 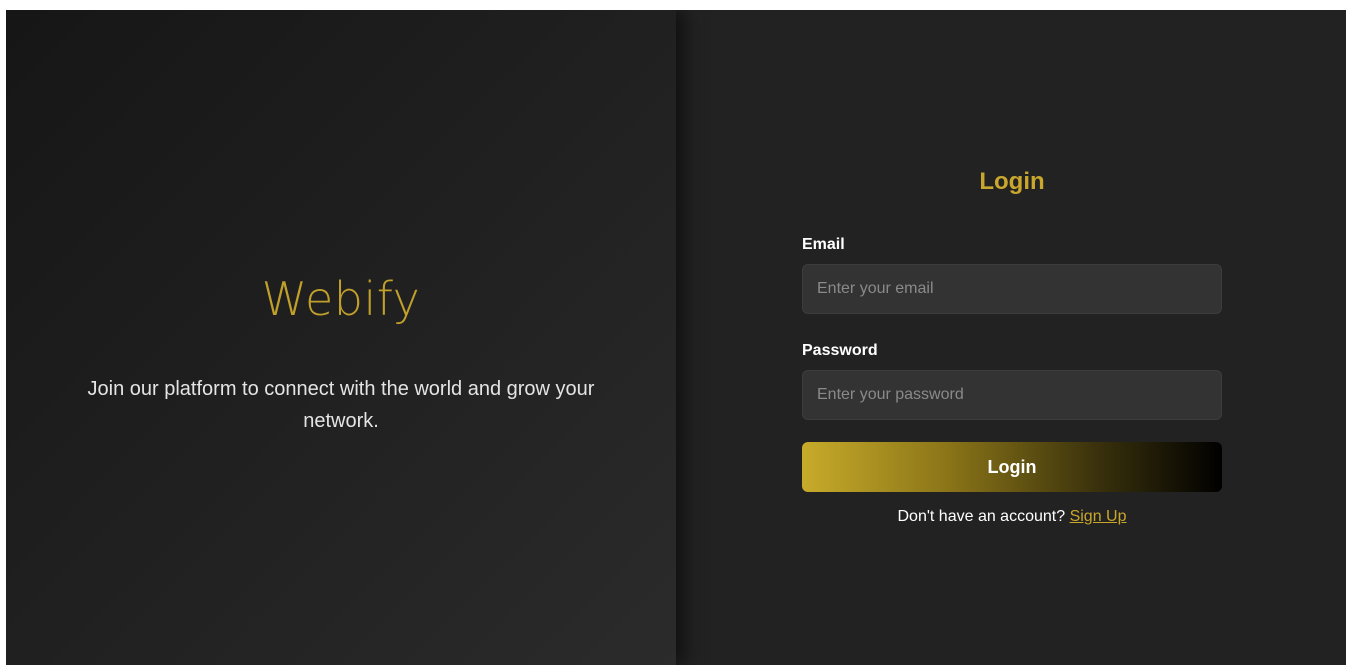 I want to click on signup-prompt-line: Don't have an account? Sign Up, so click(x=1012, y=517).